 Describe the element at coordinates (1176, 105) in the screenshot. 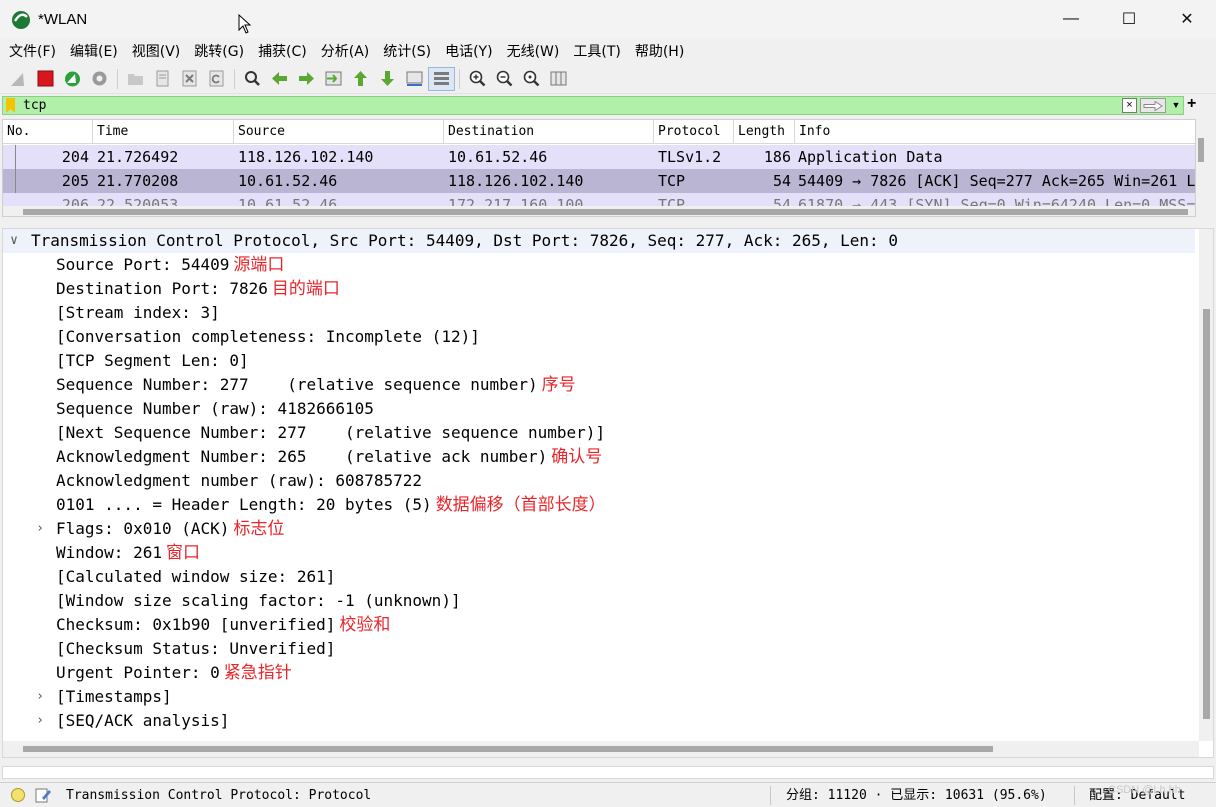

I see `filter-history-dropdown: ▼` at that location.